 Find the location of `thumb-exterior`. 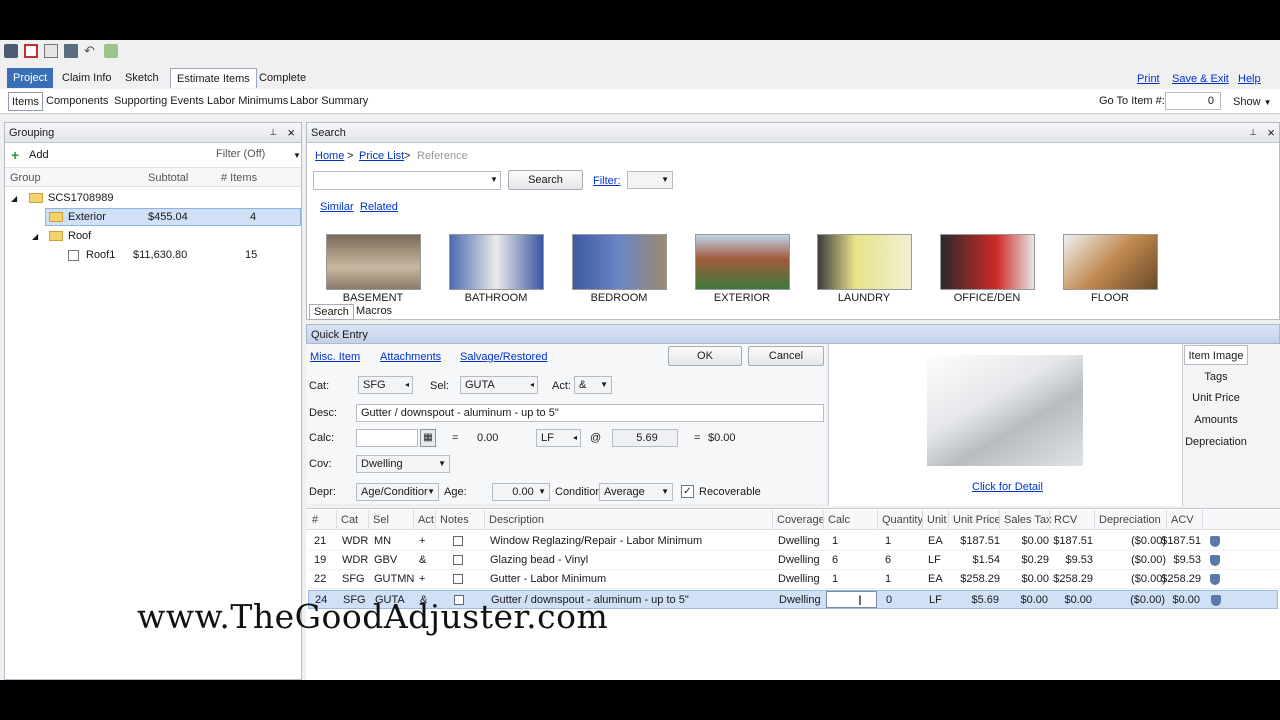

thumb-exterior is located at coordinates (742, 262).